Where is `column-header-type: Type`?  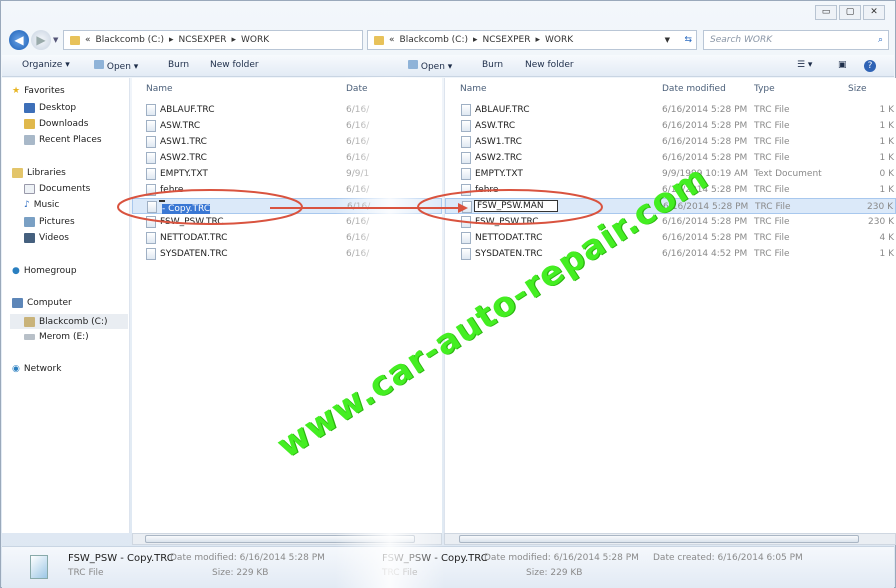
column-header-type: Type is located at coordinates (764, 89).